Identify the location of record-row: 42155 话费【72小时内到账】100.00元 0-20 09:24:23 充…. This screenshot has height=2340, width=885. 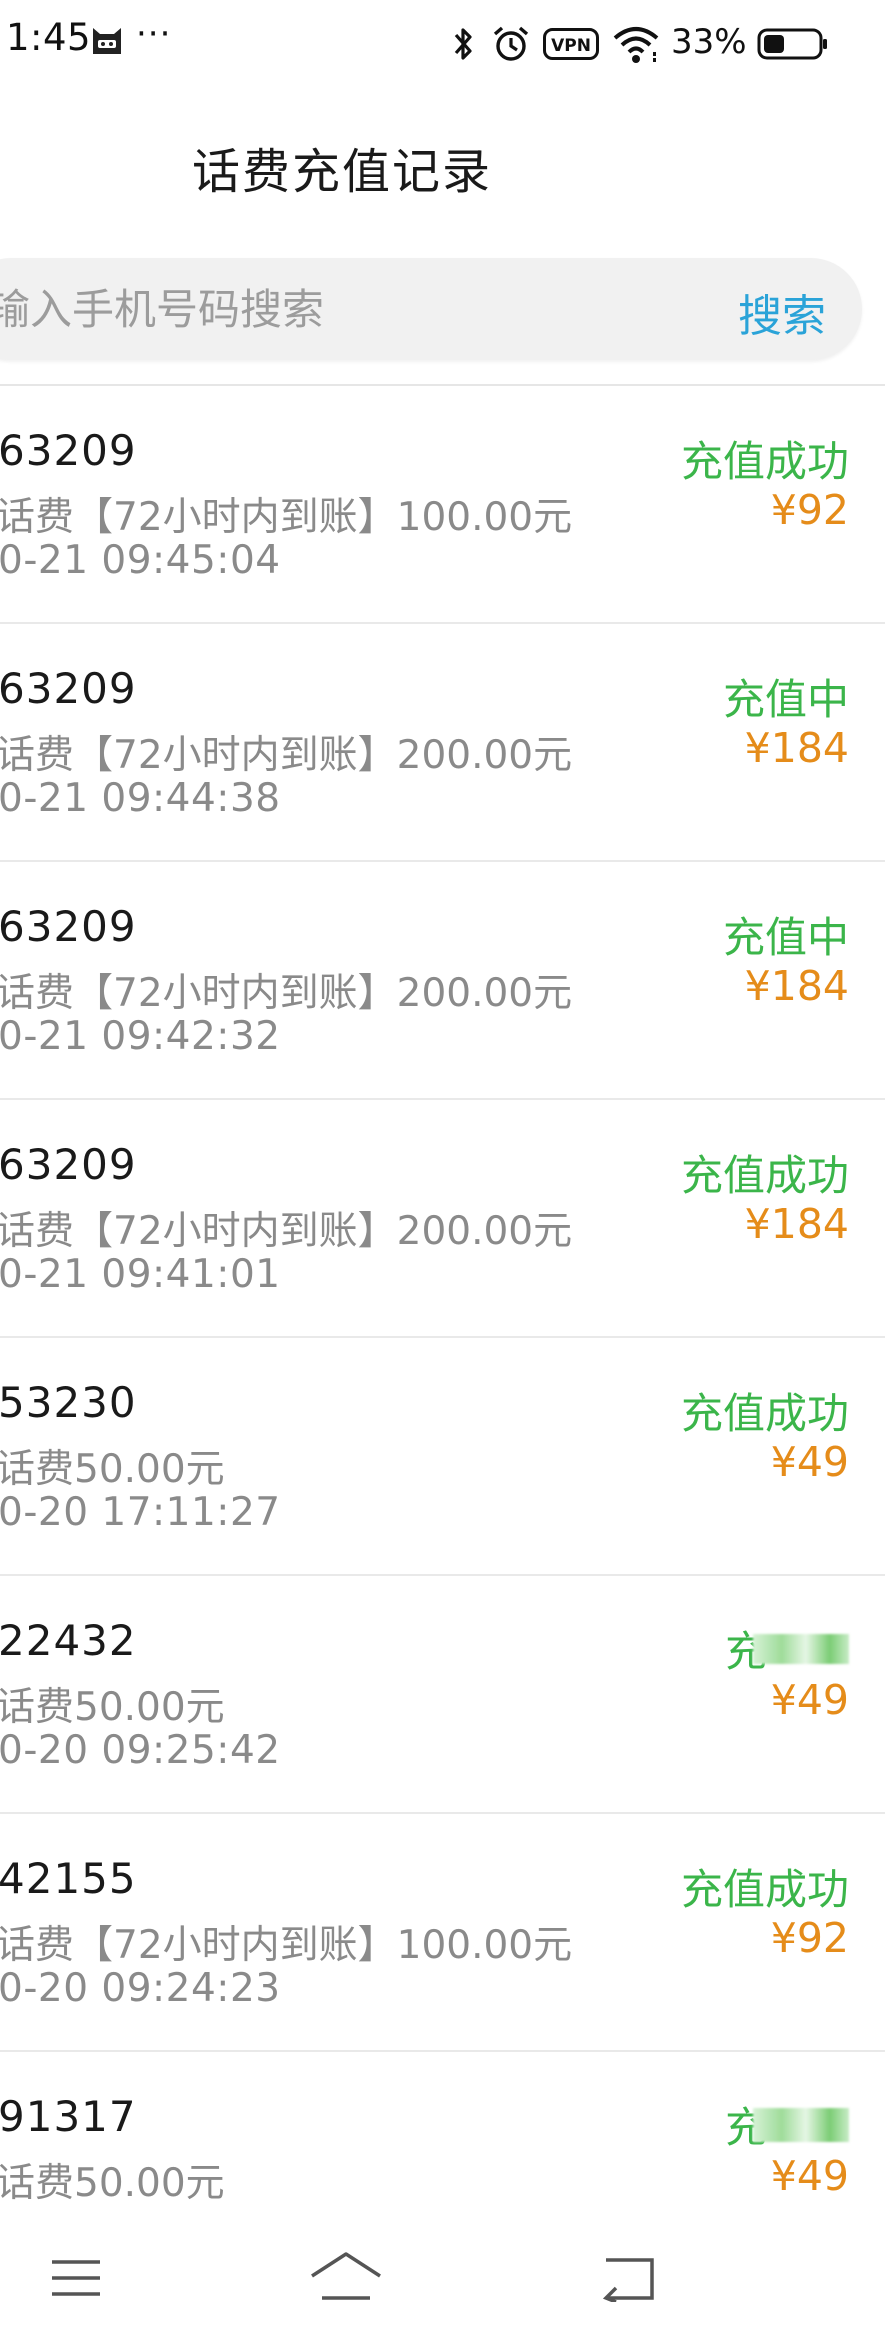
(442, 1933).